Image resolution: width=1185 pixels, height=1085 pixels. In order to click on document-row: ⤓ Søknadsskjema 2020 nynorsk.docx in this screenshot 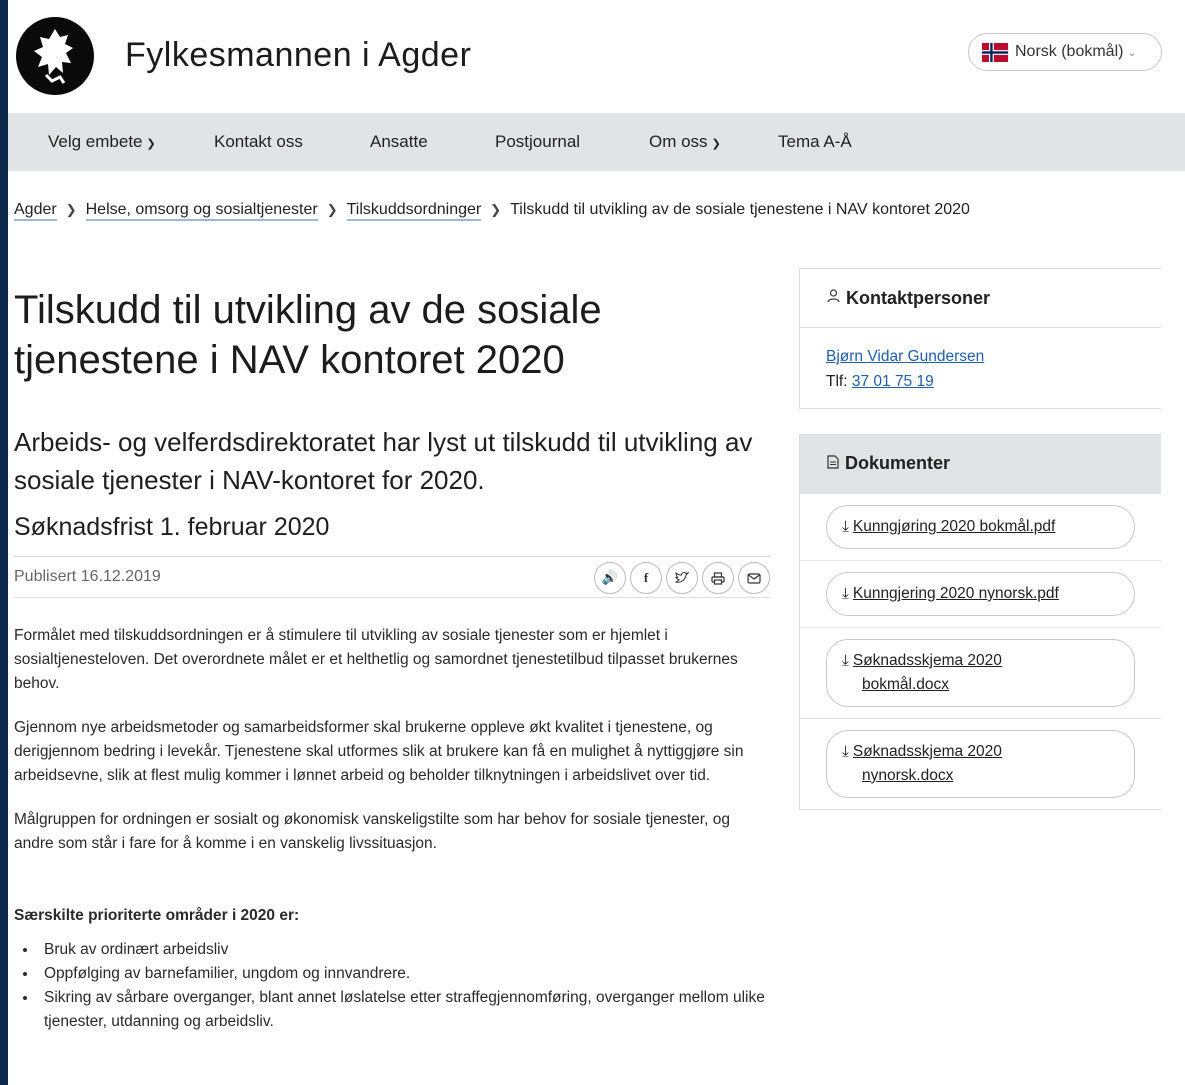, I will do `click(980, 763)`.